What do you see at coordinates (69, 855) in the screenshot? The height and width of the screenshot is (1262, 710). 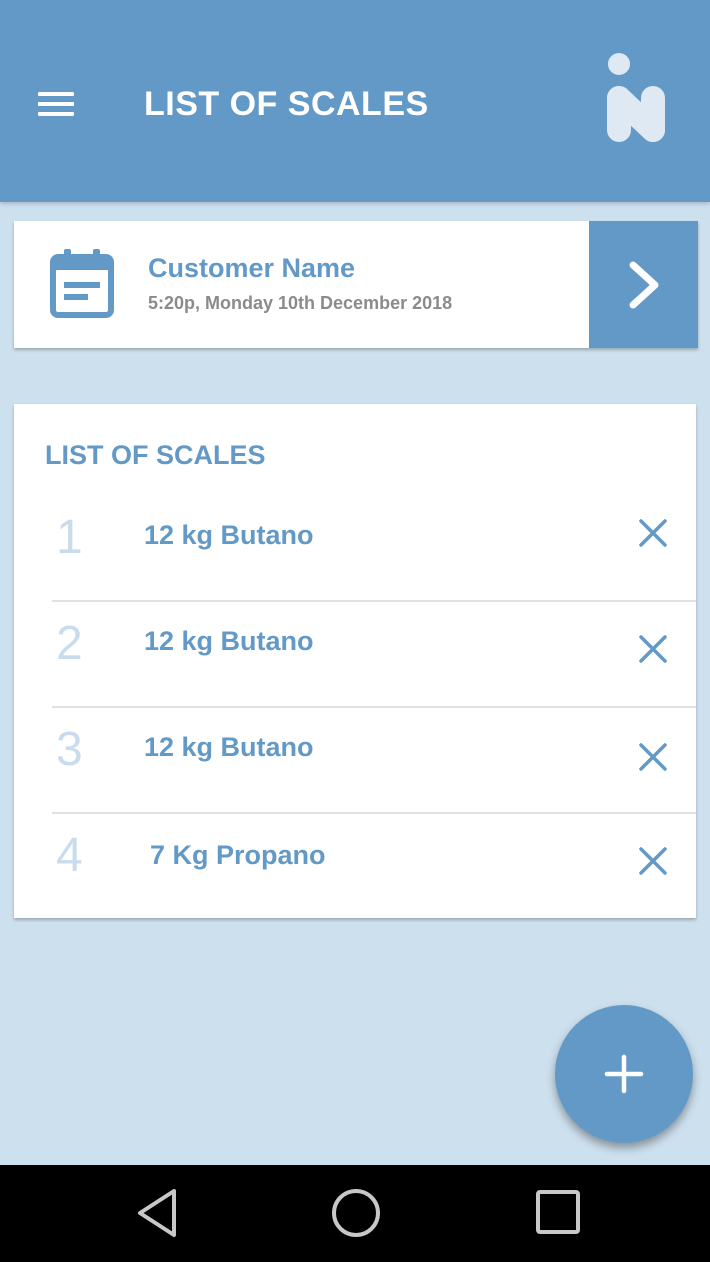 I see `scale-number: 4` at bounding box center [69, 855].